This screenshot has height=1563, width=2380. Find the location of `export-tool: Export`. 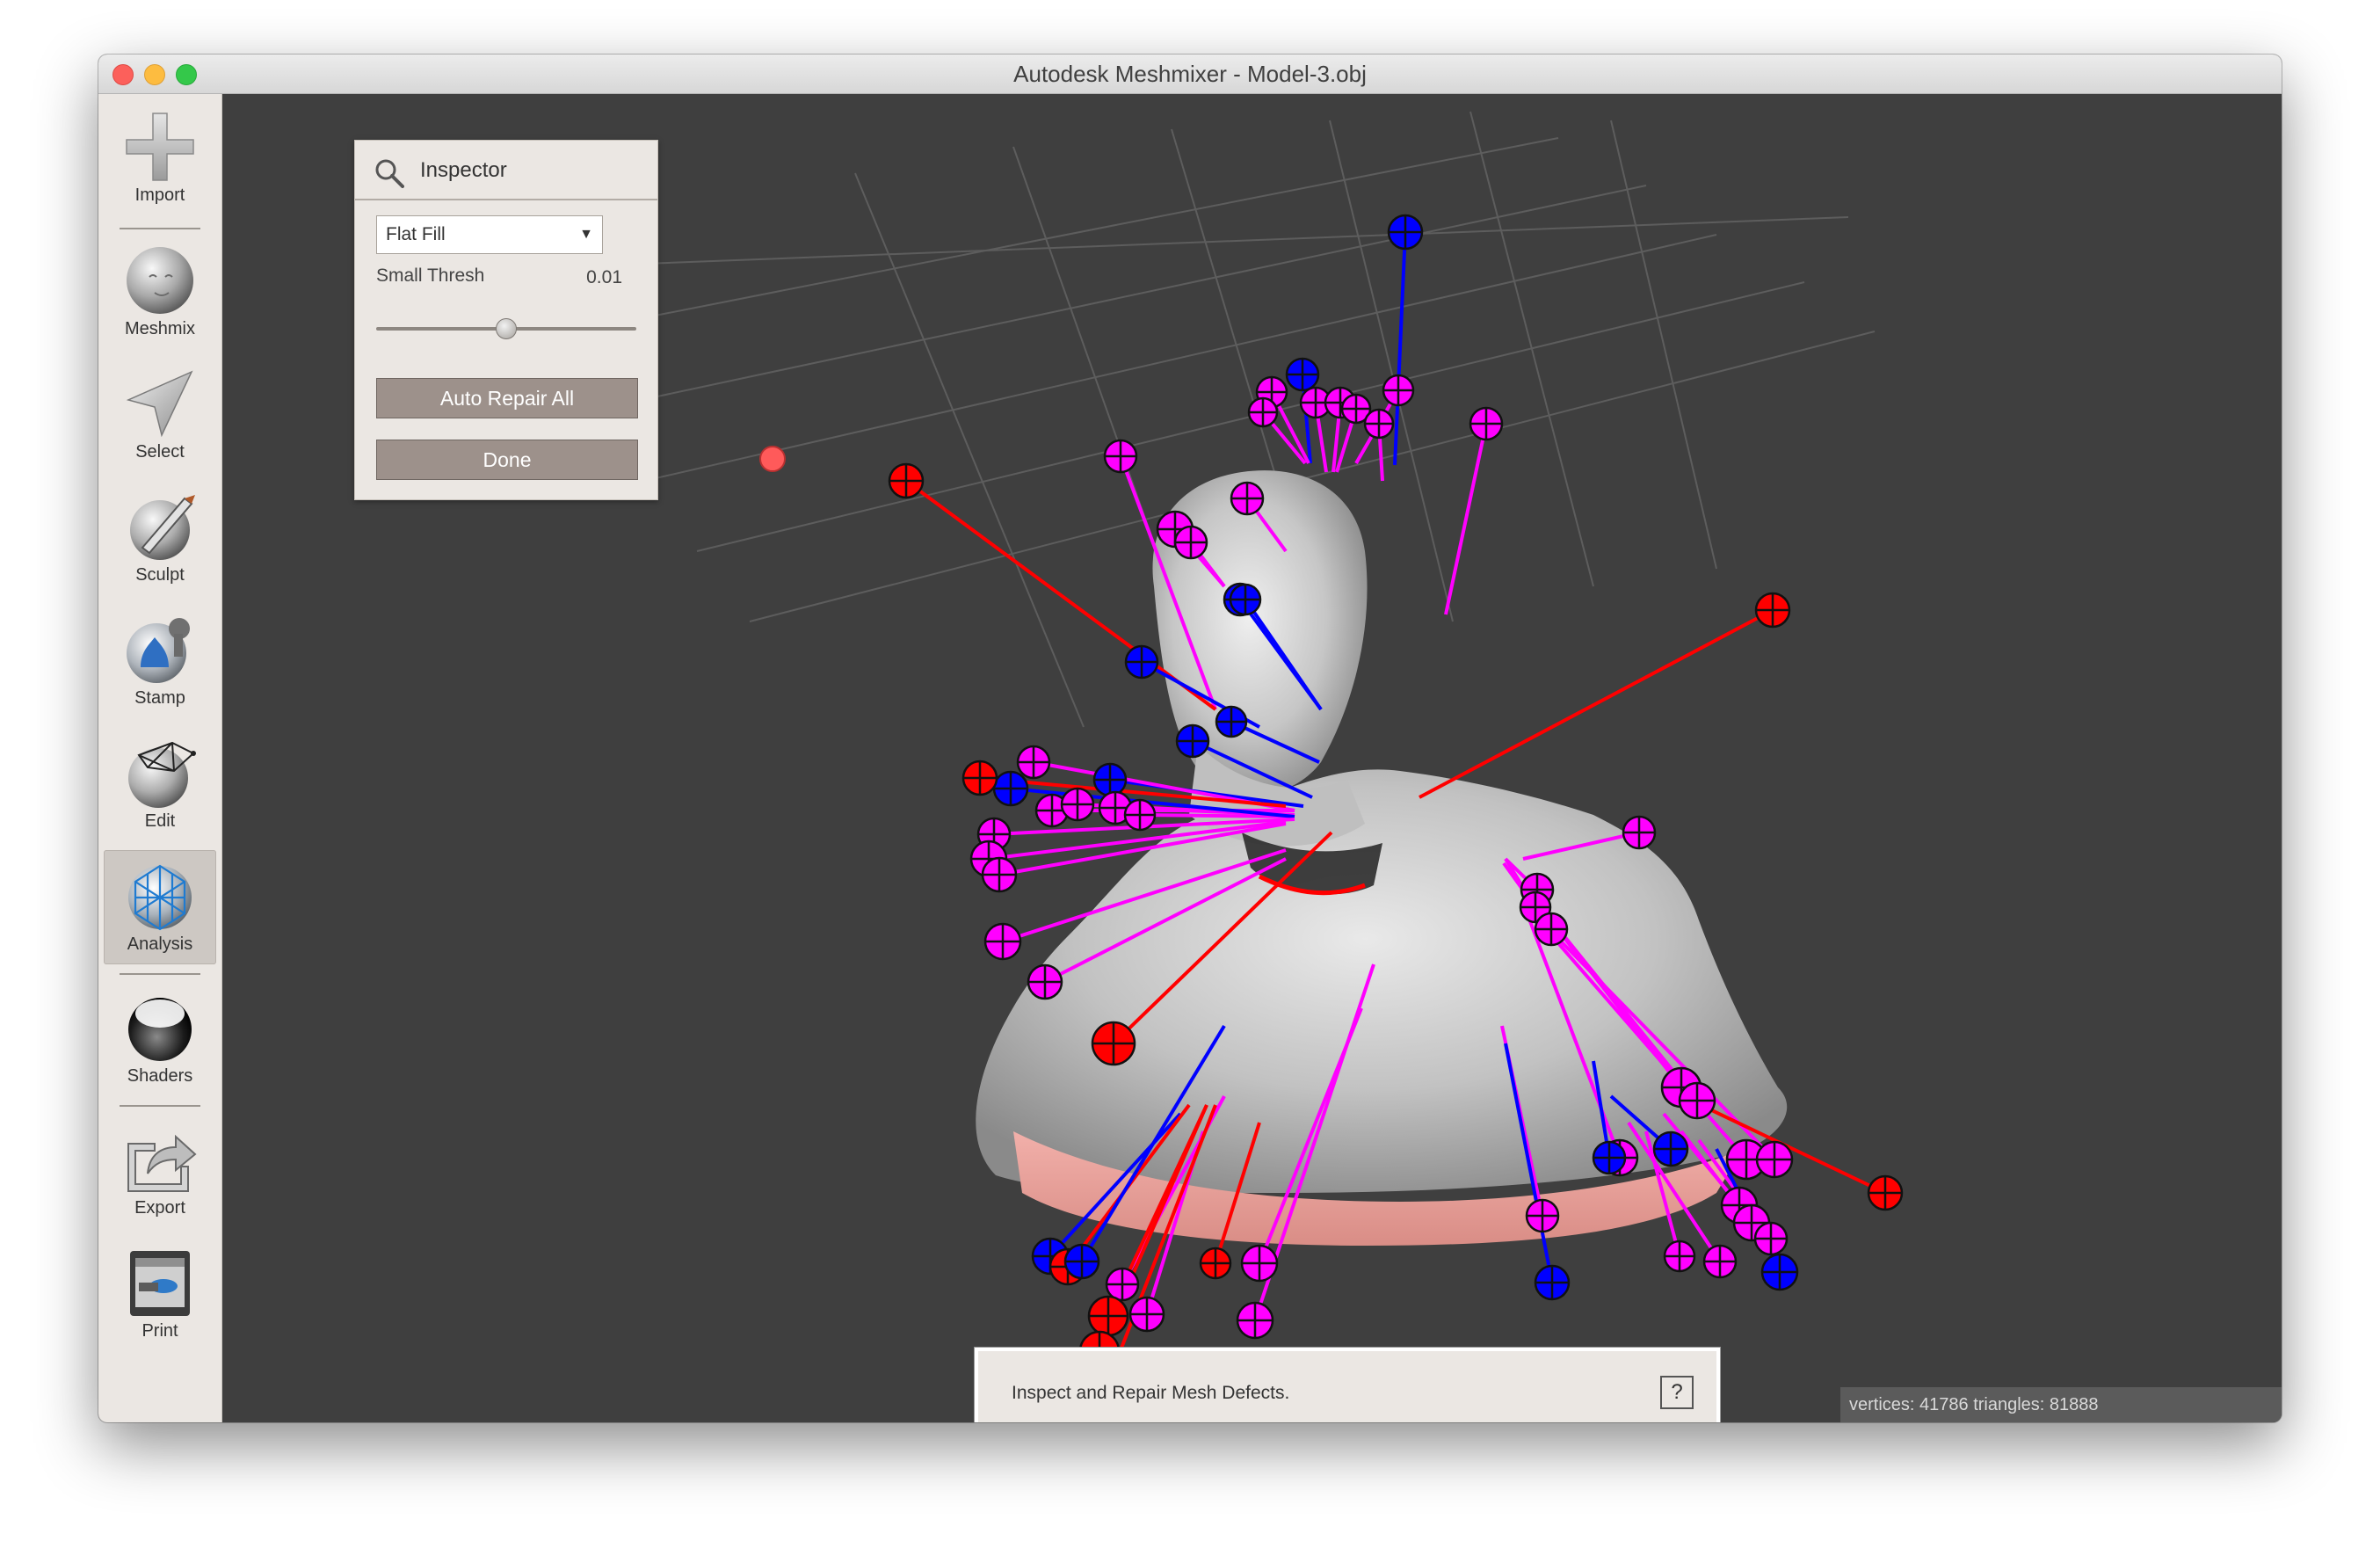

export-tool: Export is located at coordinates (160, 1171).